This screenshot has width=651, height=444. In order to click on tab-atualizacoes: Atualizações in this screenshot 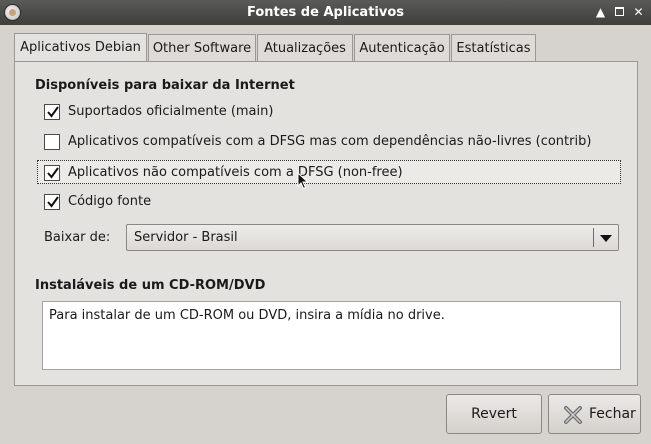, I will do `click(305, 48)`.